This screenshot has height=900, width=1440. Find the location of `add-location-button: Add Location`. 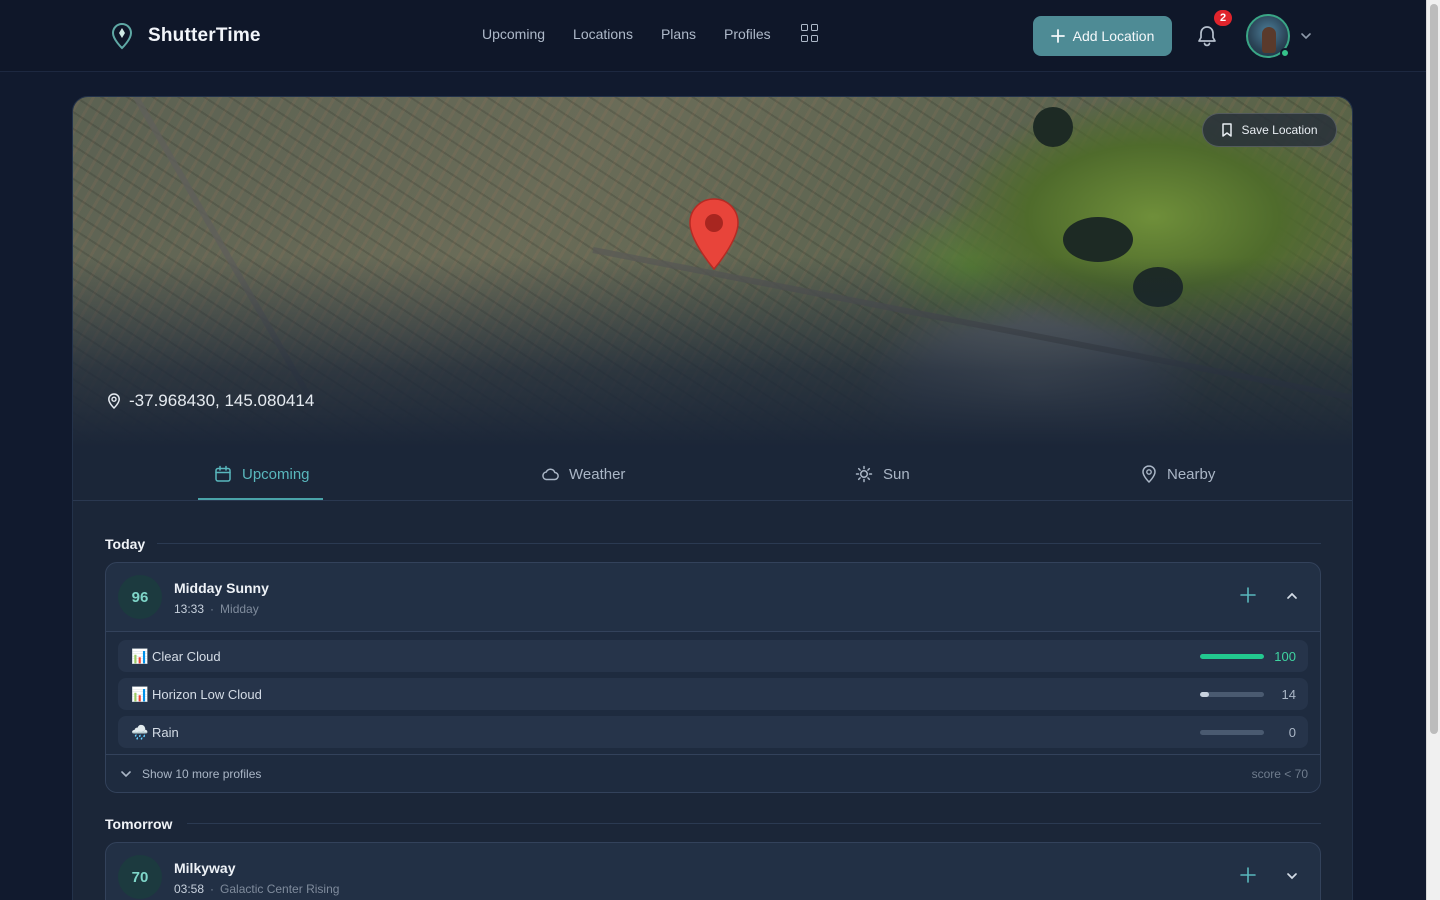

add-location-button: Add Location is located at coordinates (1102, 36).